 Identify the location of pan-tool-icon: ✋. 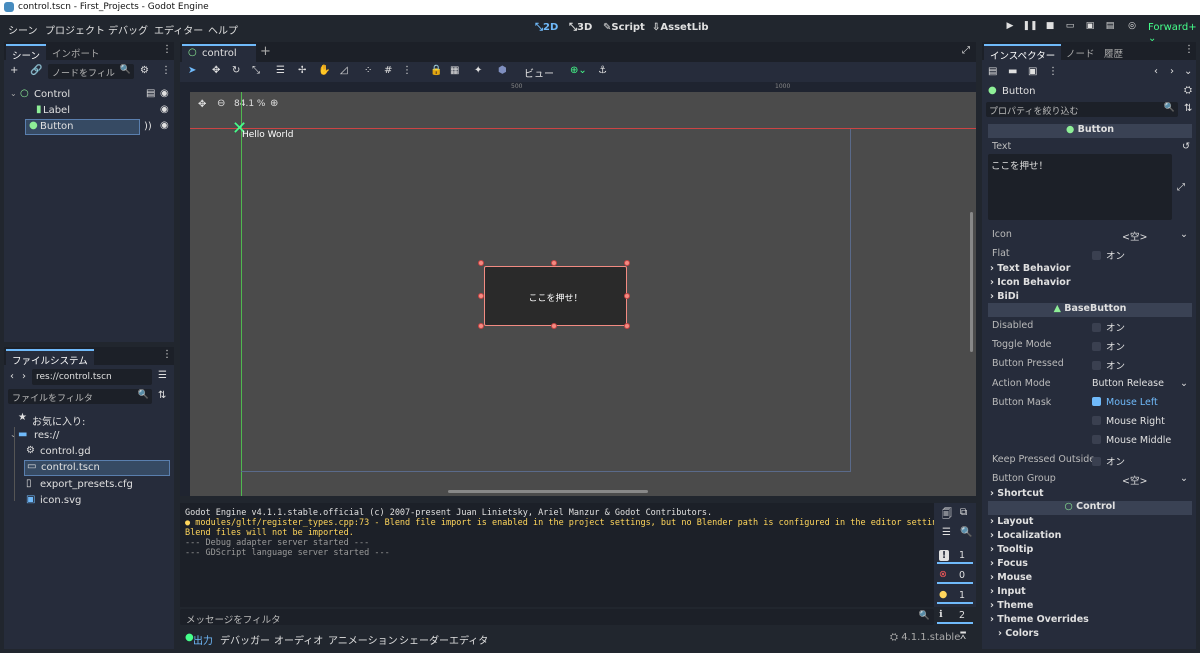
(324, 70).